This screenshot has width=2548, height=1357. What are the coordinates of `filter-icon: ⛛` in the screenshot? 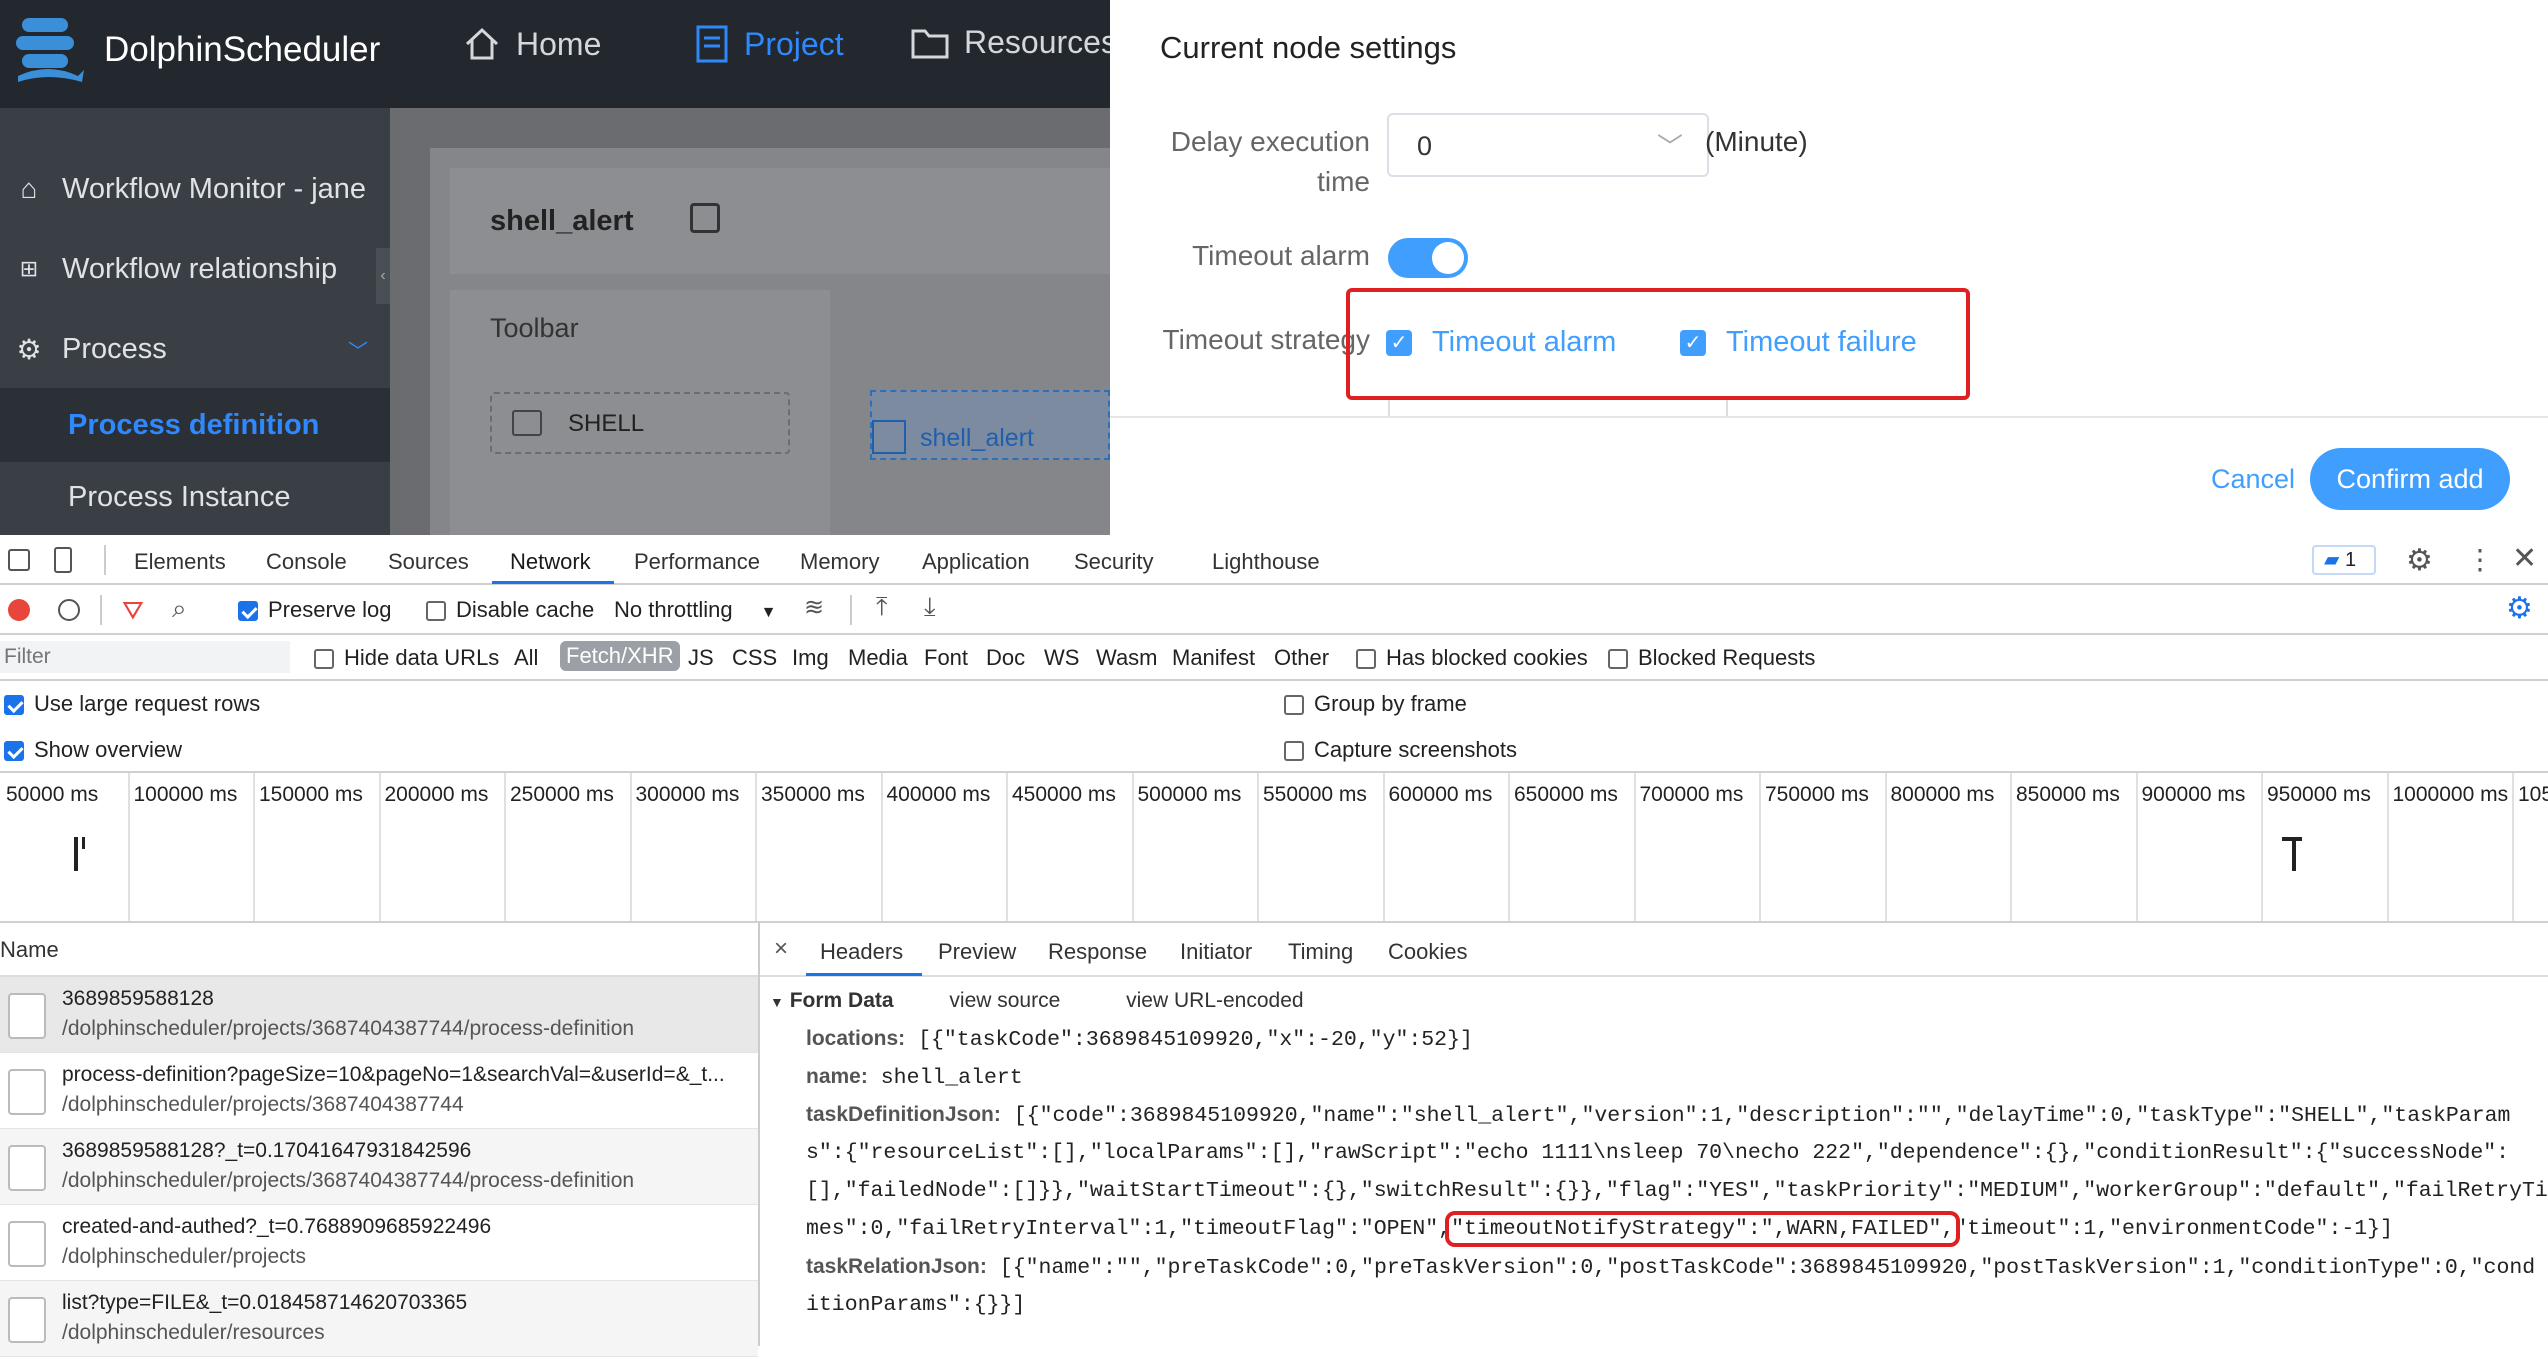 It's located at (133, 611).